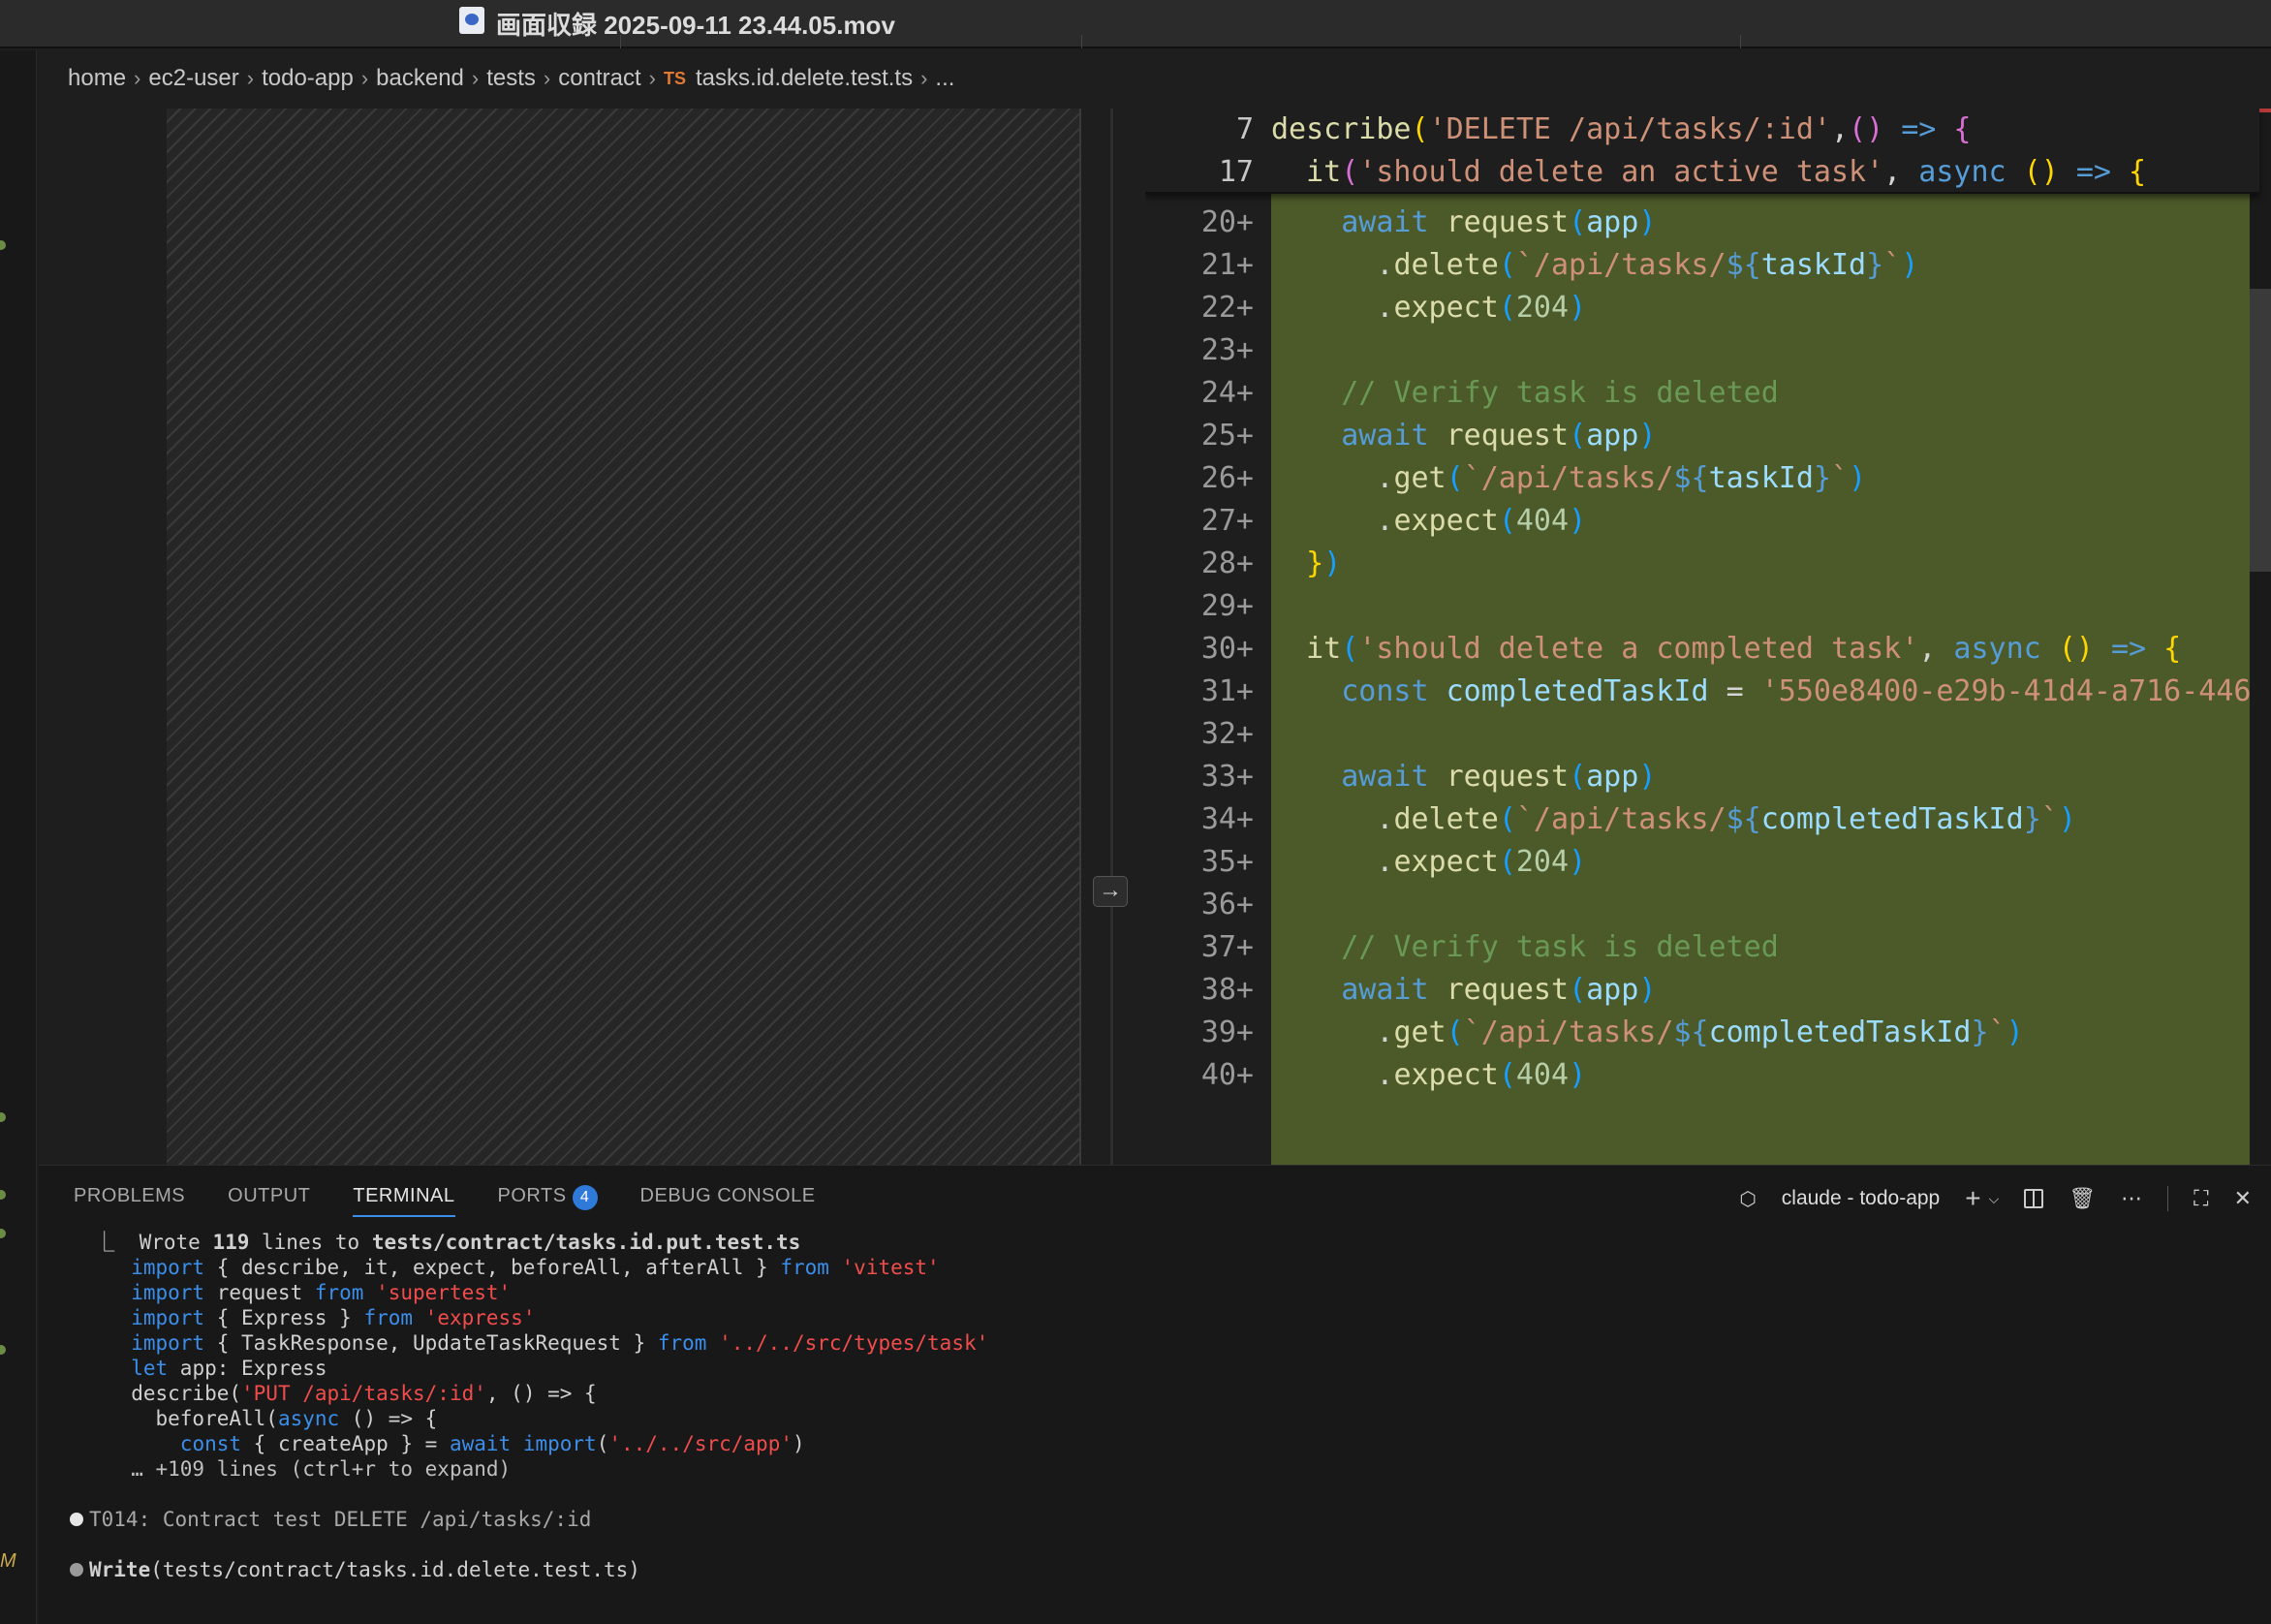 This screenshot has height=1624, width=2271. I want to click on code-token: async, so click(1997, 649).